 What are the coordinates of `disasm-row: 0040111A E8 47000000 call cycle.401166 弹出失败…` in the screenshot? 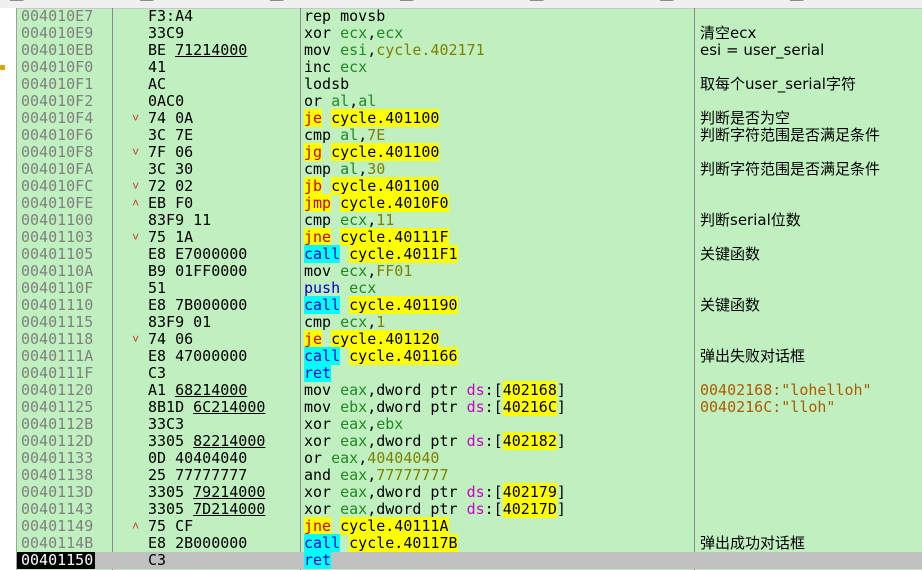 It's located at (469, 356).